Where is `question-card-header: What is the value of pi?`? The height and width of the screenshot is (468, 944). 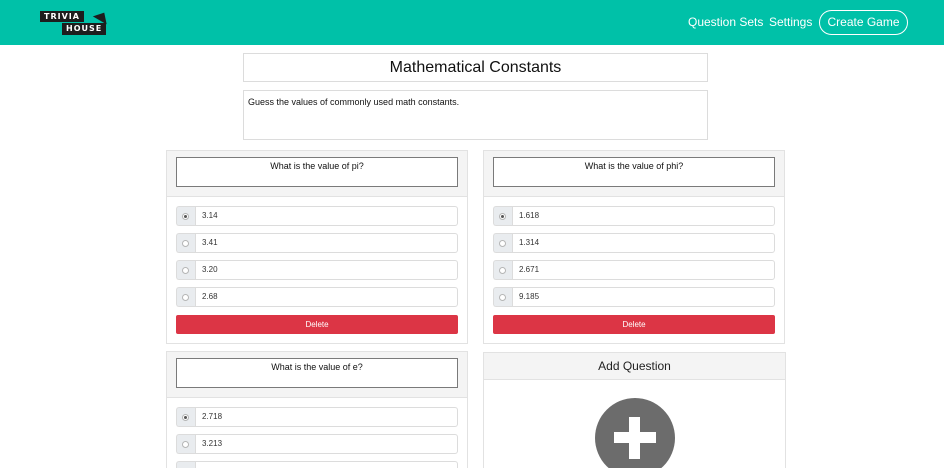
question-card-header: What is the value of pi? is located at coordinates (317, 174).